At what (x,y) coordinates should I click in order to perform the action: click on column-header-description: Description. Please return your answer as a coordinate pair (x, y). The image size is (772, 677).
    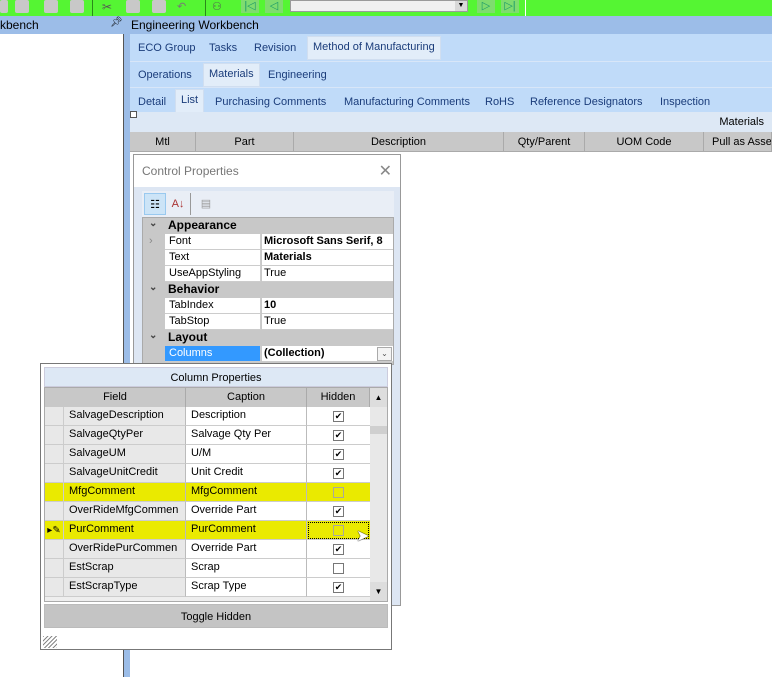
    Looking at the image, I should click on (399, 142).